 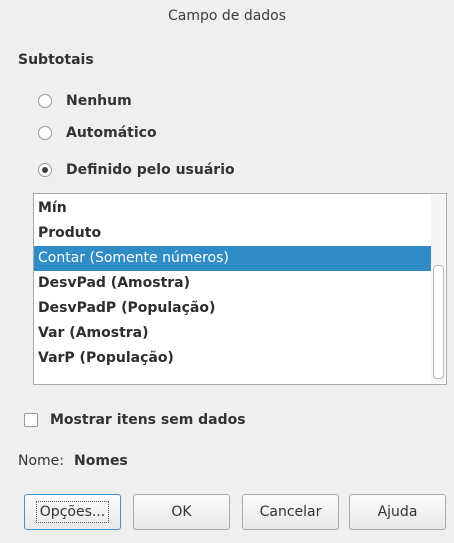 What do you see at coordinates (45, 170) in the screenshot?
I see `radio-user-defined-indicator` at bounding box center [45, 170].